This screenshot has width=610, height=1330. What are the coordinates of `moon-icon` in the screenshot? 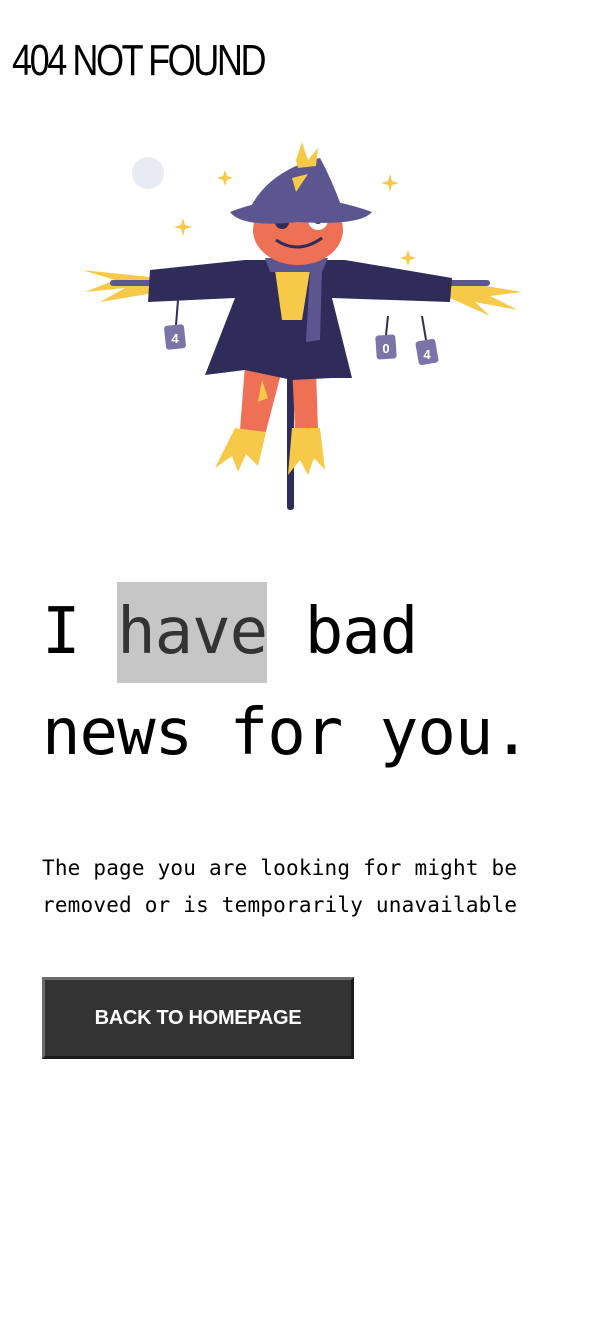 It's located at (148, 173).